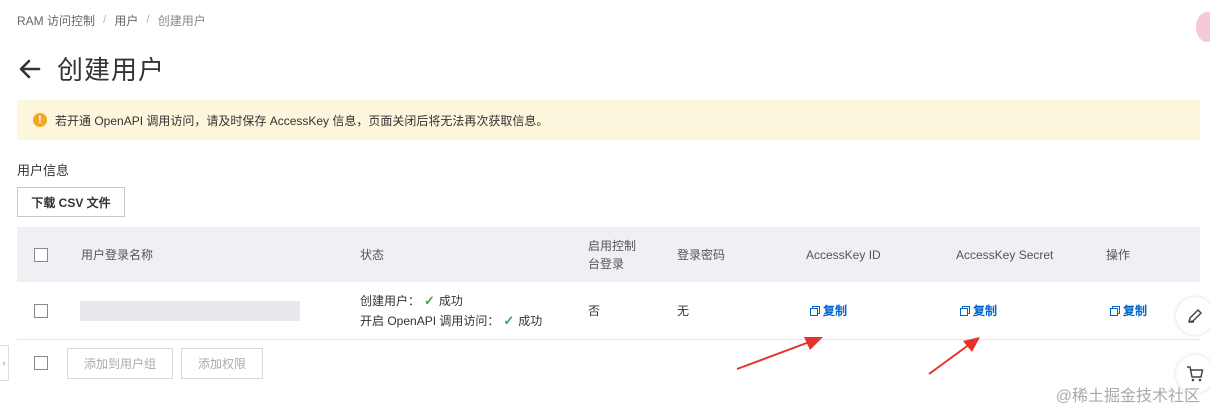  What do you see at coordinates (120, 363) in the screenshot?
I see `add-to-group-button: 添加到用户组` at bounding box center [120, 363].